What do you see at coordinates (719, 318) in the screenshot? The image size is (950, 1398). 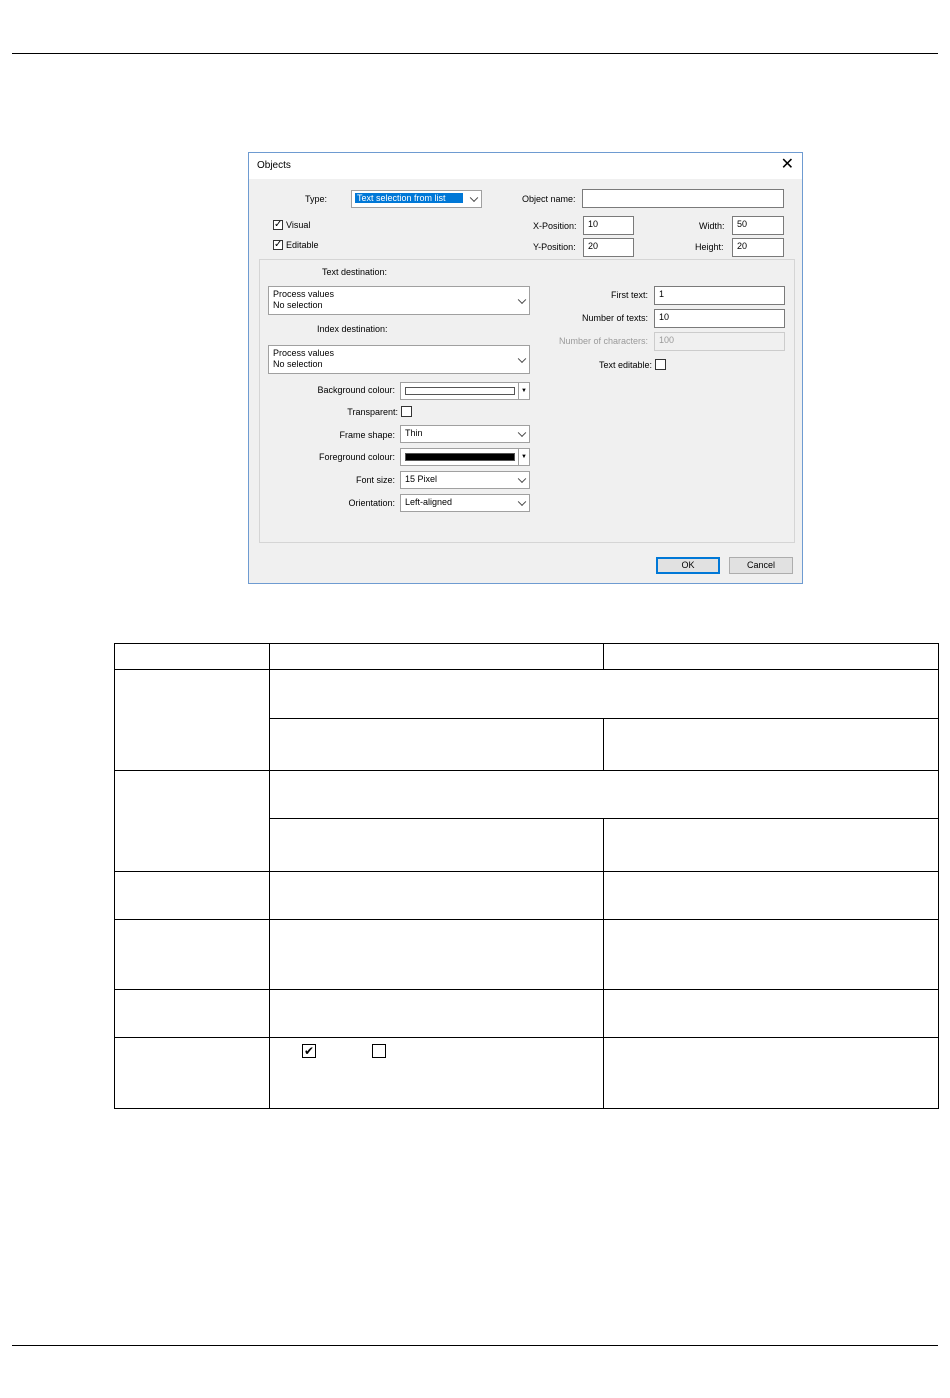 I see `number-of-texts-input: 10` at bounding box center [719, 318].